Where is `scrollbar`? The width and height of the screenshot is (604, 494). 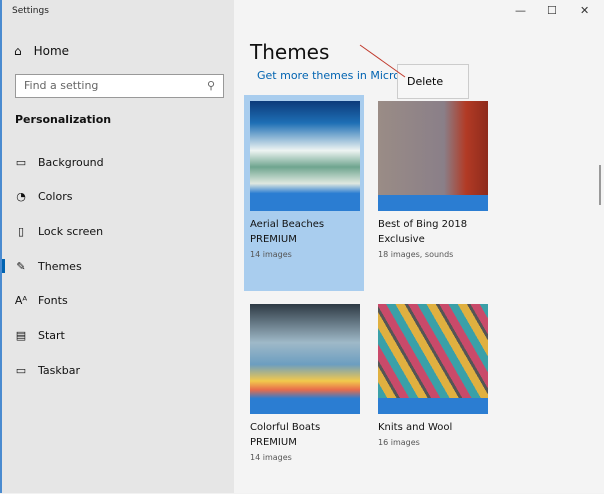 scrollbar is located at coordinates (600, 185).